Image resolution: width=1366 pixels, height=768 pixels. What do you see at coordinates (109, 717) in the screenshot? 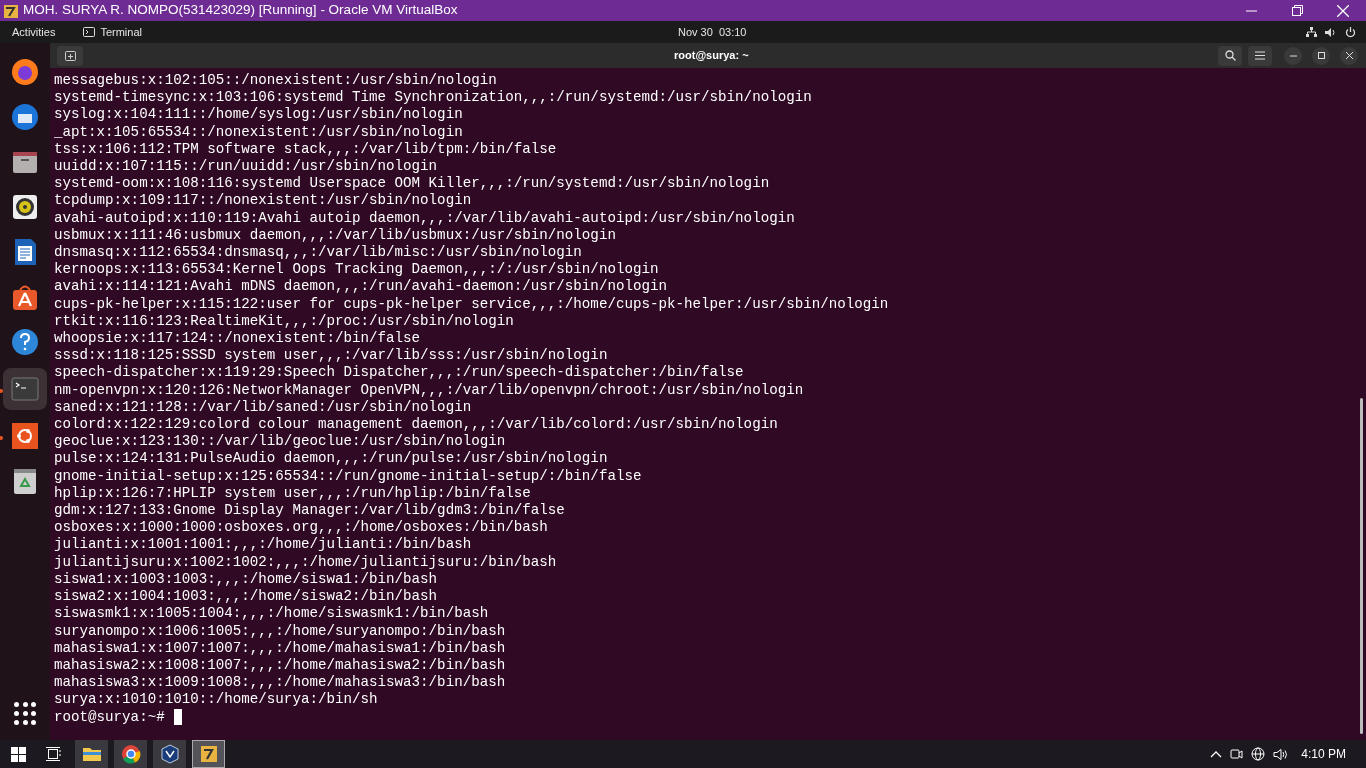
I see `shell-prompt: root@surya:~#` at bounding box center [109, 717].